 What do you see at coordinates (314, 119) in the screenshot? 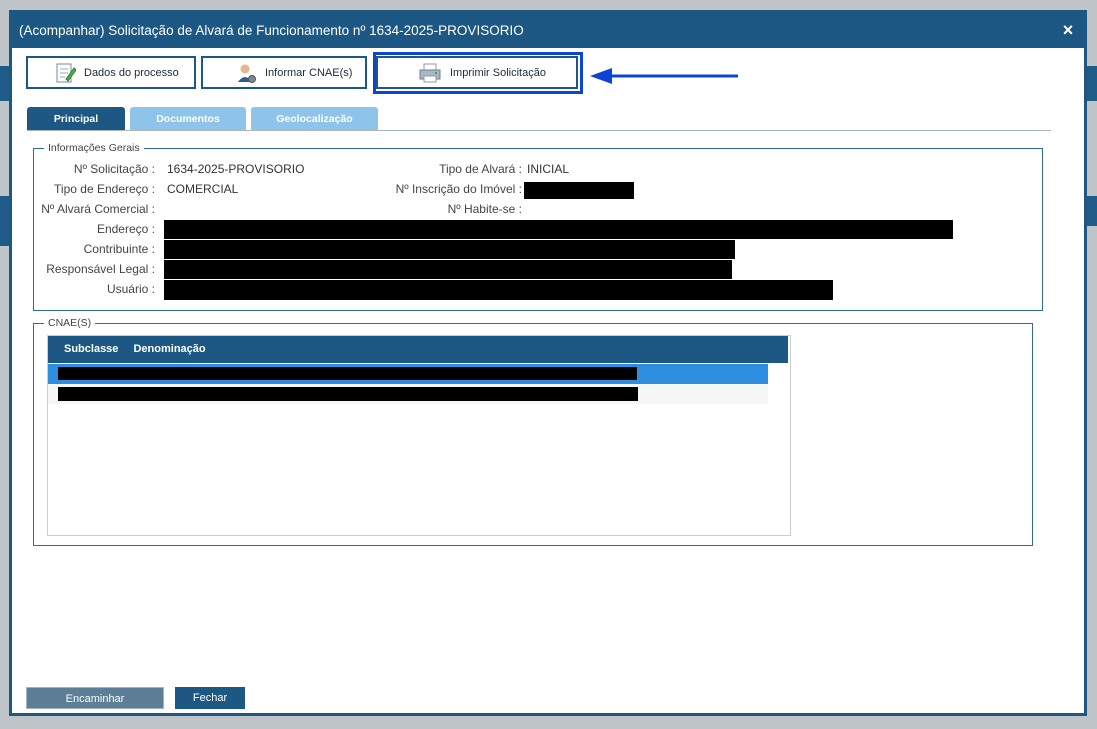
I see `tab-geolocalizacao: Geolocalização` at bounding box center [314, 119].